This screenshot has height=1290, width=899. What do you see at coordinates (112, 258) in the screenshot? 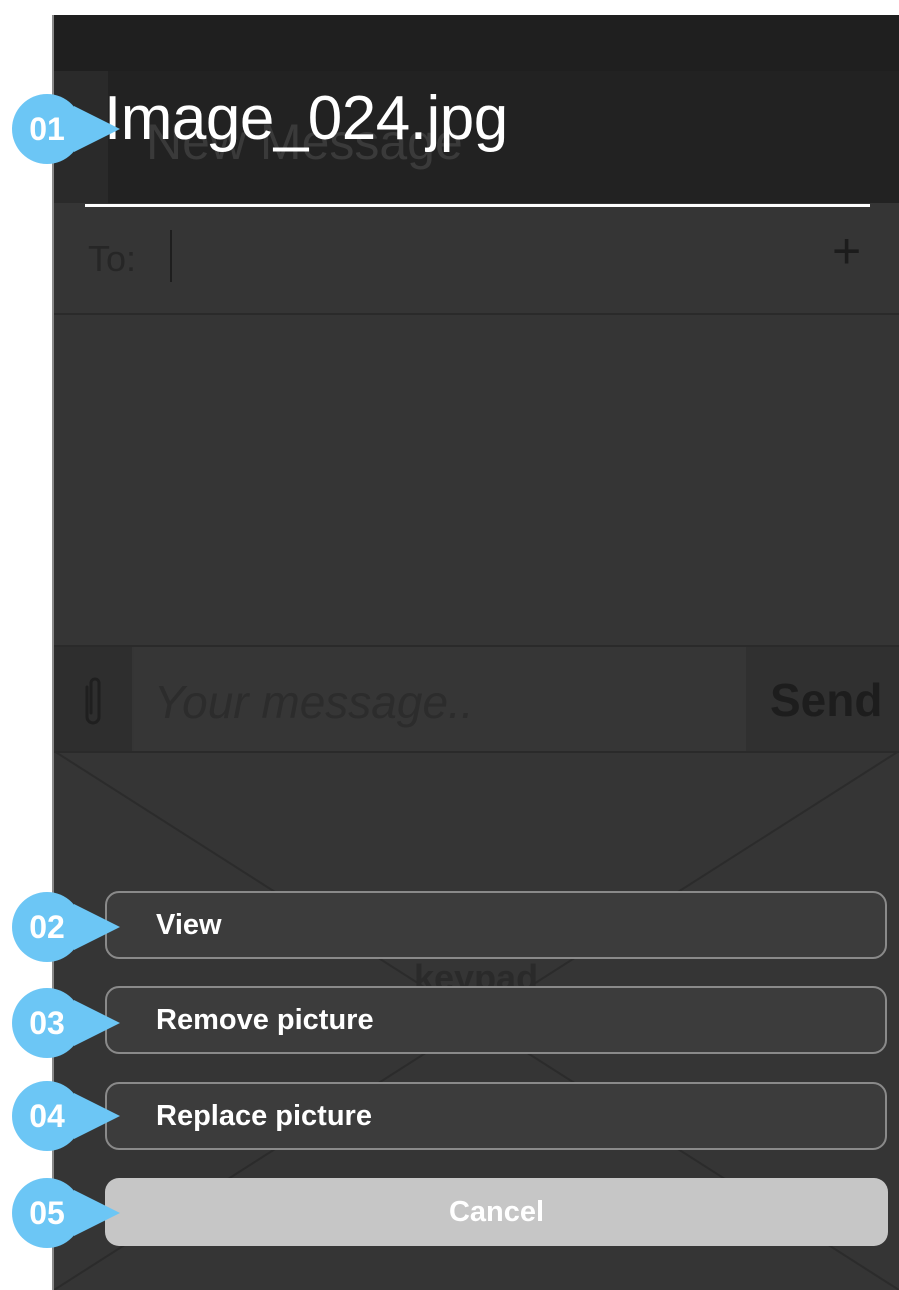
I see `to-label: To:` at bounding box center [112, 258].